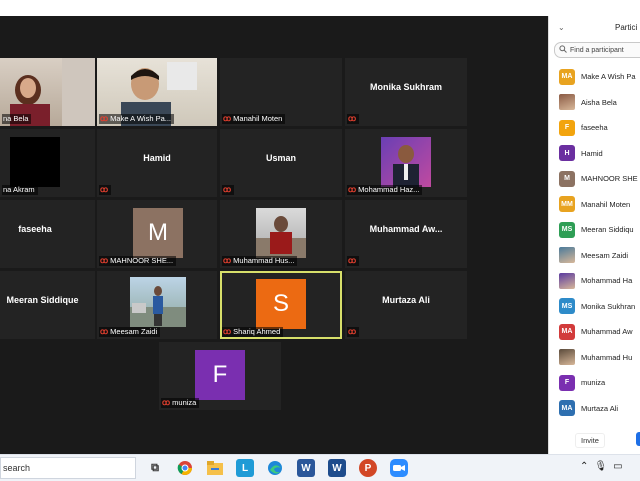 This screenshot has width=640, height=481. What do you see at coordinates (157, 158) in the screenshot?
I see `tile-name: Hamid` at bounding box center [157, 158].